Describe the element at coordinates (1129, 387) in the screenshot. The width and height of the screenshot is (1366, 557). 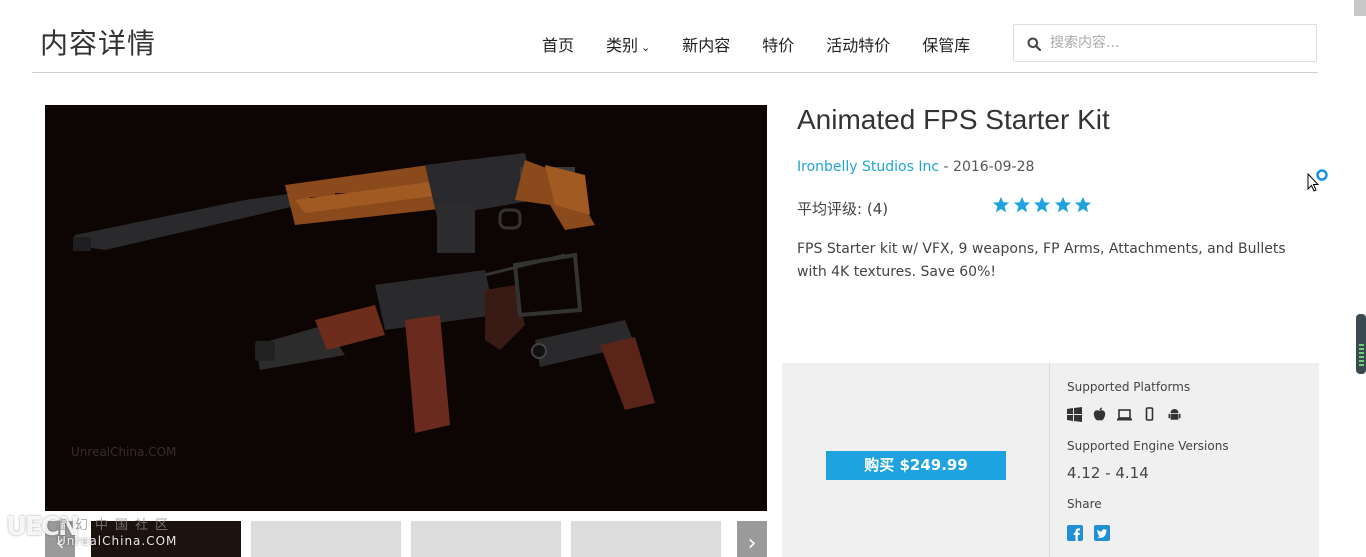
I see `platforms-label: Supported Platforms` at that location.